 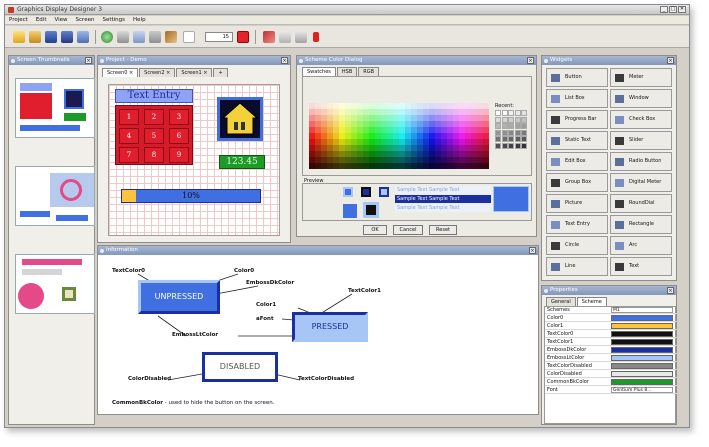 I want to click on menu-settings: Settings, so click(x=113, y=20).